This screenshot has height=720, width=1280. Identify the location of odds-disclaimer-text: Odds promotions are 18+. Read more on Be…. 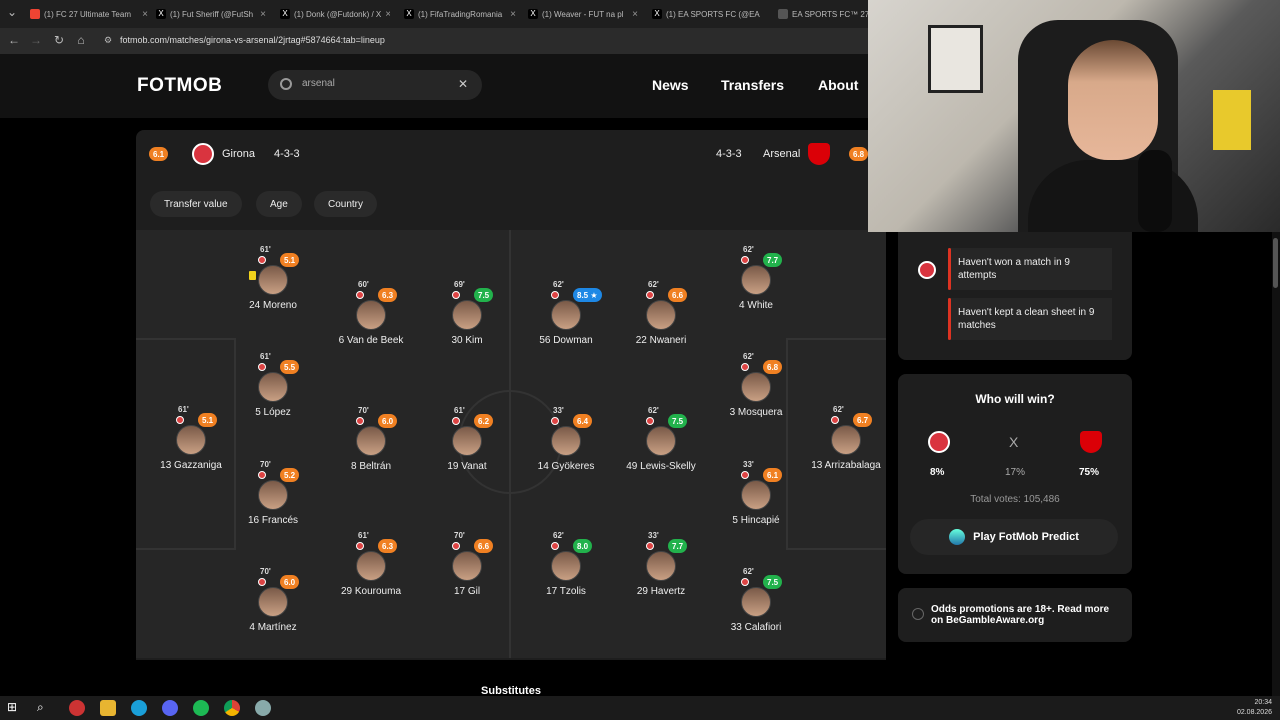
(1026, 615).